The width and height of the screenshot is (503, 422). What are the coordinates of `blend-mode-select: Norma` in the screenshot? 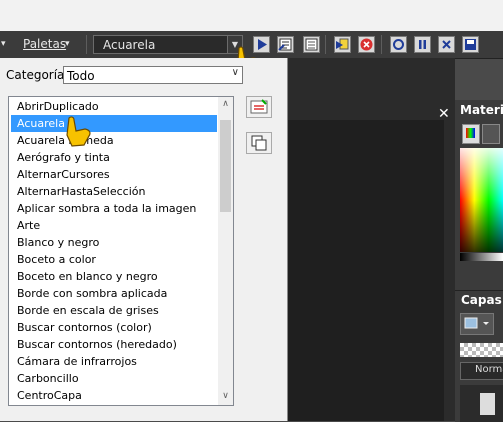 It's located at (481, 371).